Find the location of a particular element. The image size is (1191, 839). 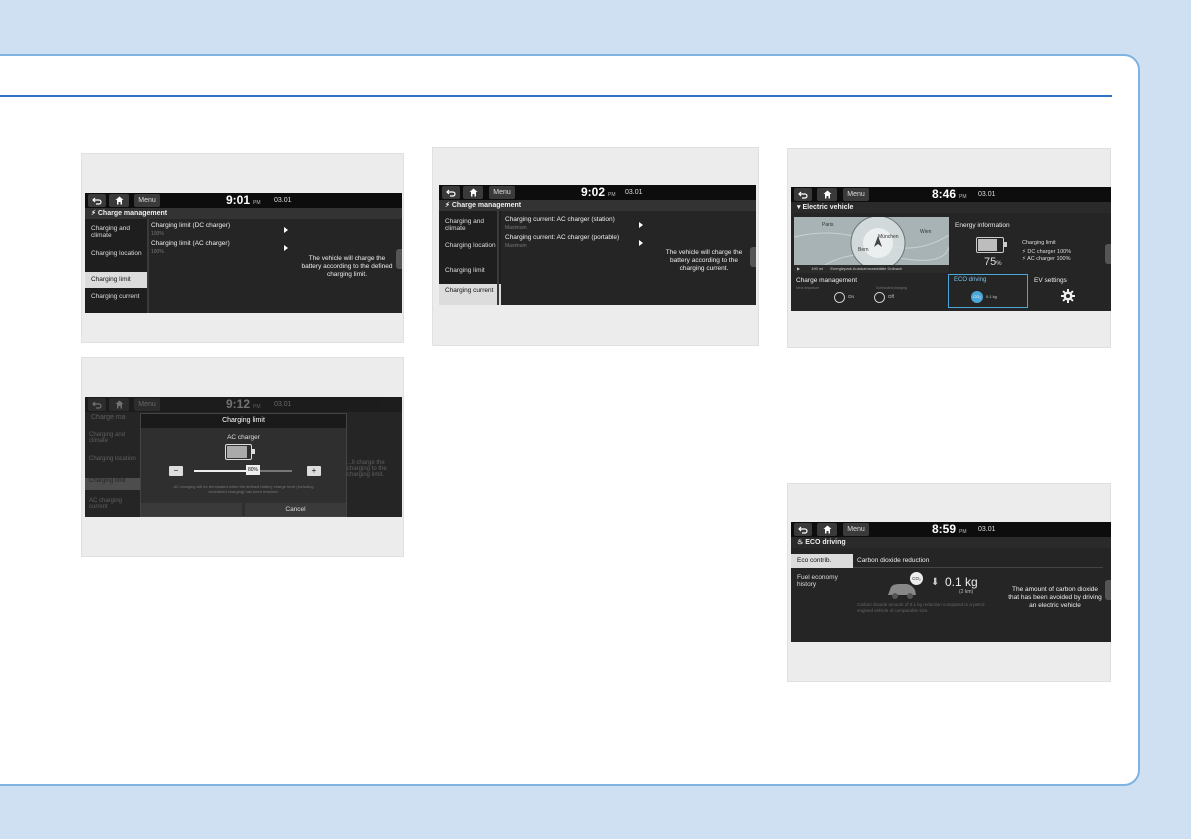

battery-icon is located at coordinates (991, 245).